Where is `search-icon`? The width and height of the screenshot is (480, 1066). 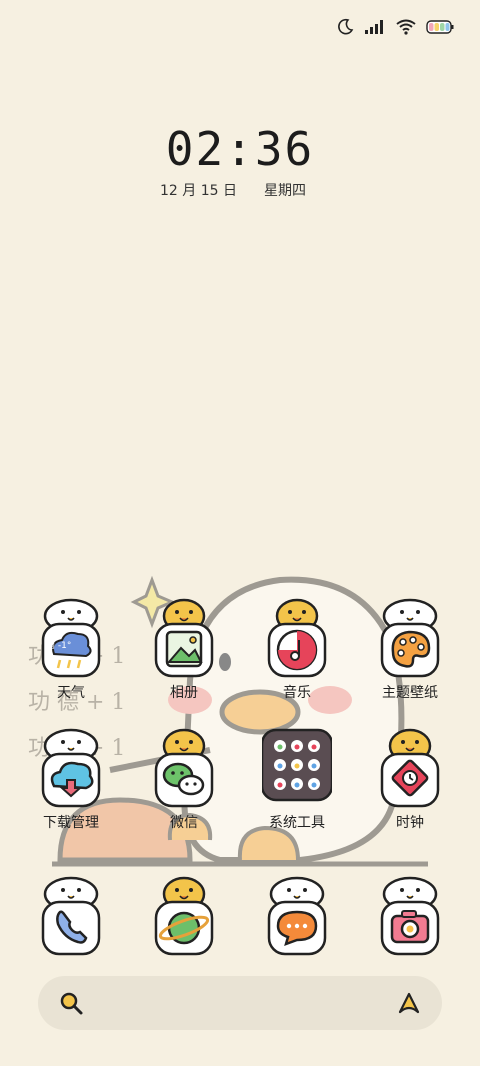 search-icon is located at coordinates (71, 1005).